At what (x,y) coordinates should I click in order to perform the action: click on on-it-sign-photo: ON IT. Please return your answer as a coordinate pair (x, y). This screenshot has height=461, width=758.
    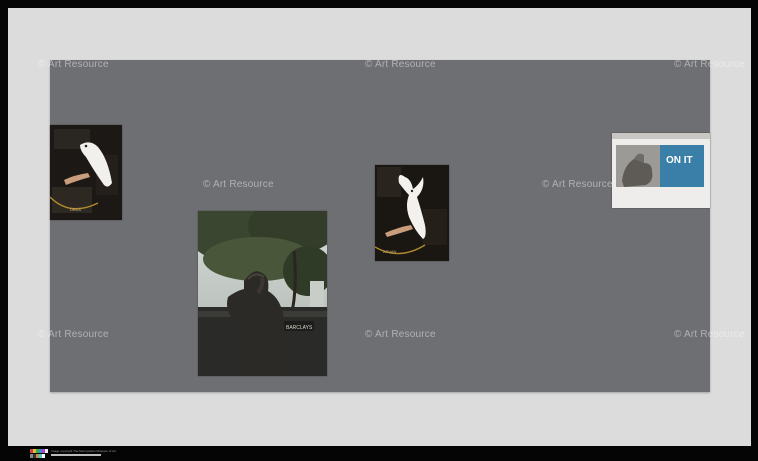
    Looking at the image, I should click on (661, 170).